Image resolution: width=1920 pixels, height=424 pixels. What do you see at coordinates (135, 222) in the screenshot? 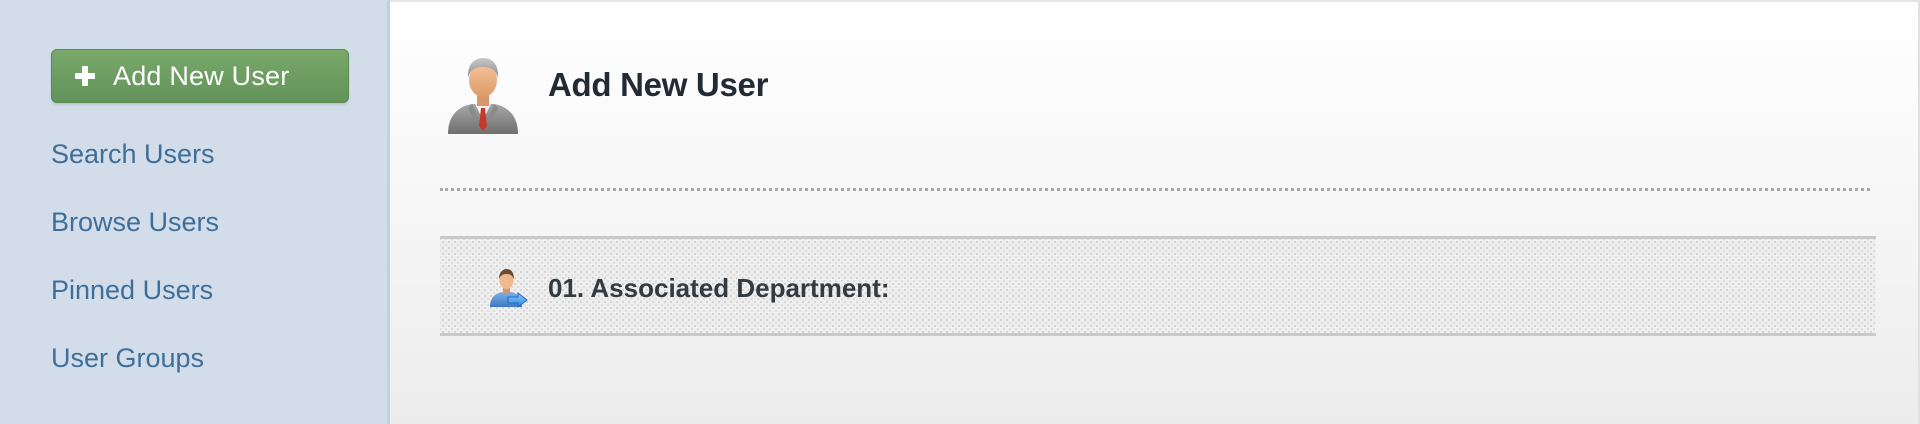
I see `browse-users-link: Browse Users` at bounding box center [135, 222].